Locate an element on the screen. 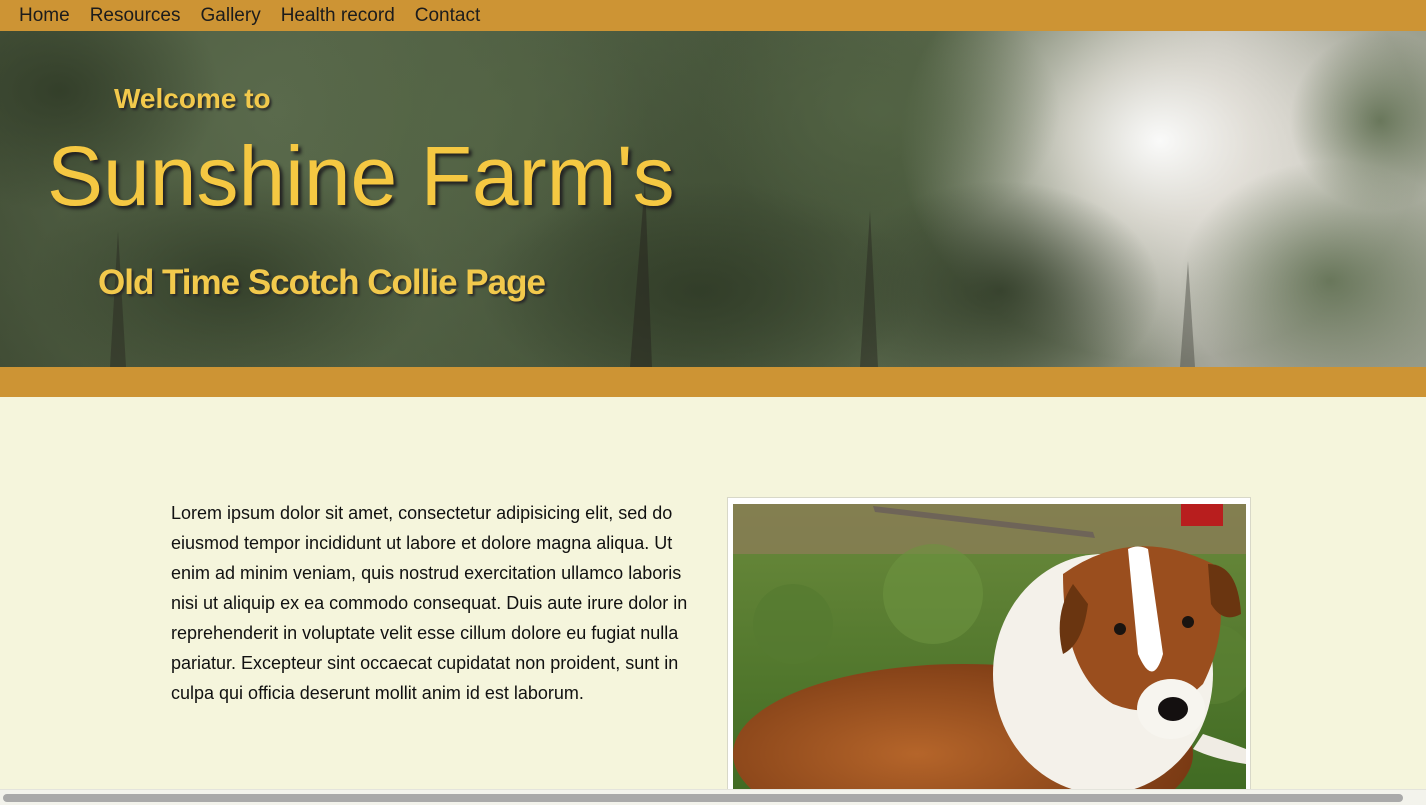 The image size is (1426, 805). nav-link-gallery: Gallery is located at coordinates (231, 15).